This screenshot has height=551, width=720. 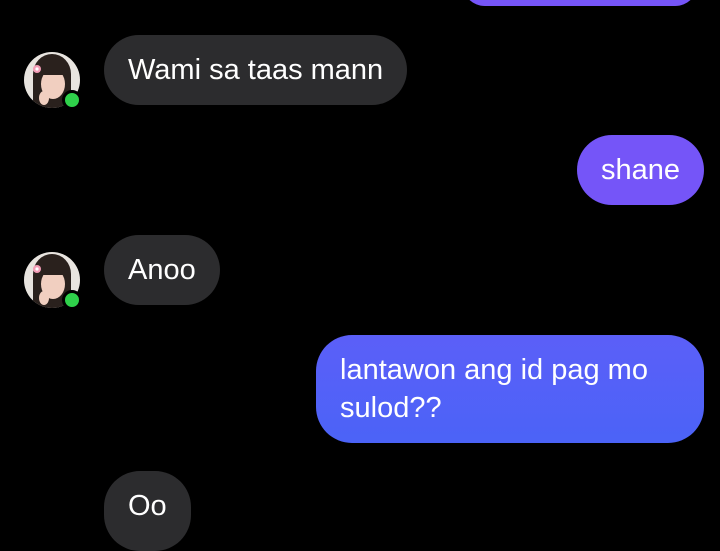 I want to click on message-text: lantawon ang id pag mo sulod??, so click(x=494, y=389).